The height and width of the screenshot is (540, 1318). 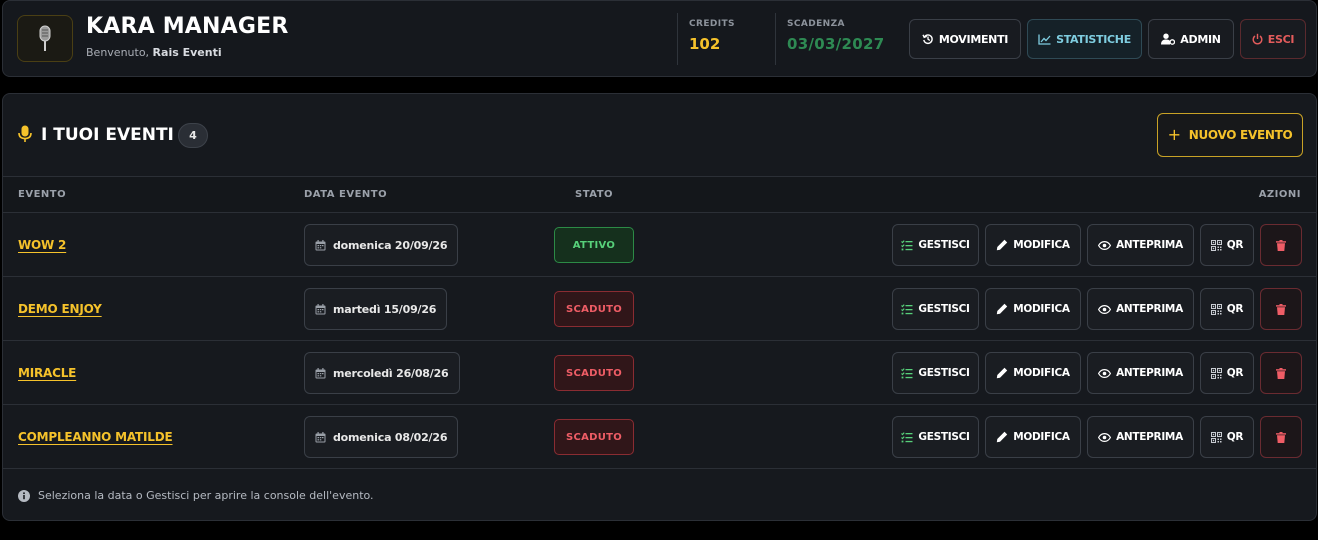 What do you see at coordinates (385, 309) in the screenshot?
I see `event-date-text: martedì 15/09/26` at bounding box center [385, 309].